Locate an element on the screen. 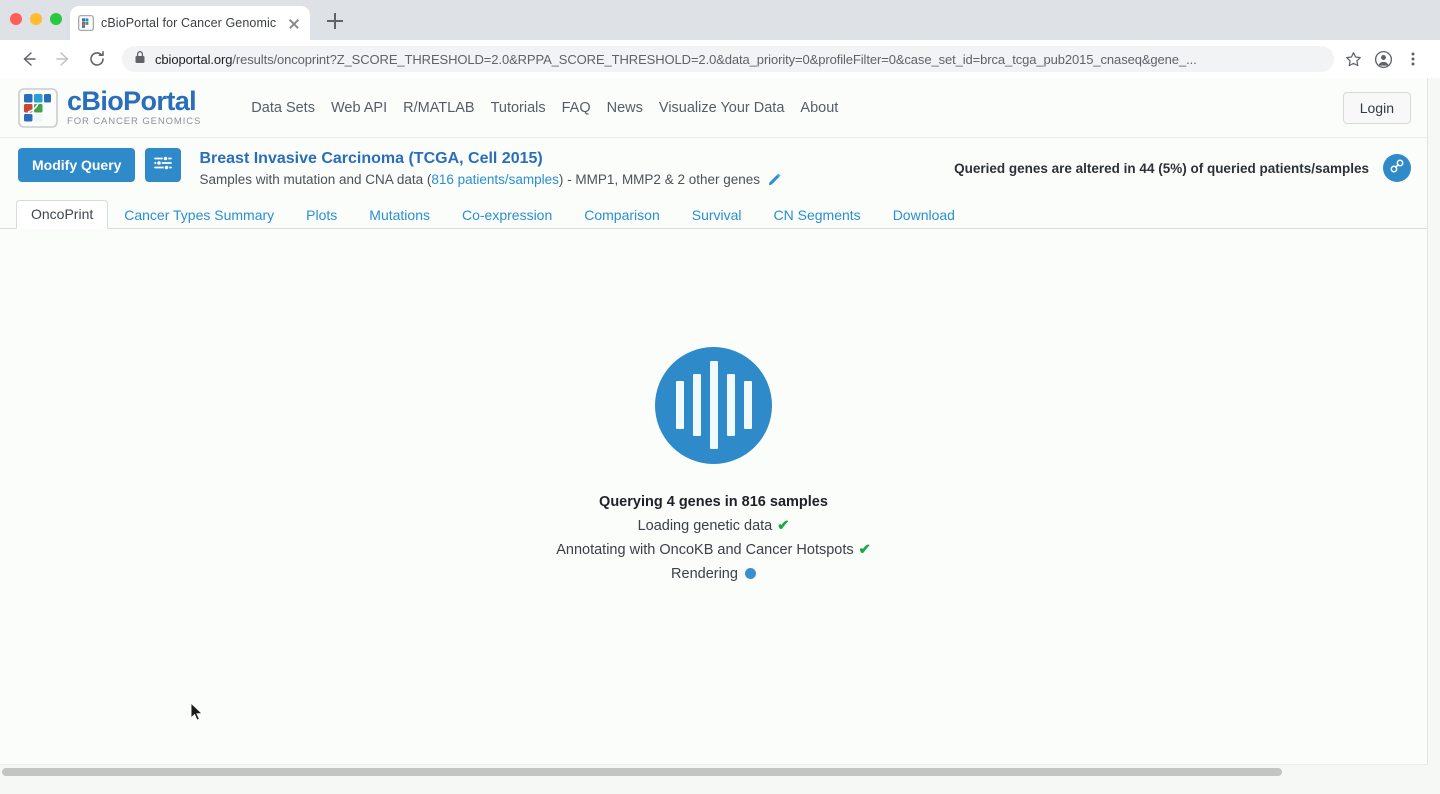  browser-tab-title: cBioPortal for Cancer Genomic is located at coordinates (189, 23).